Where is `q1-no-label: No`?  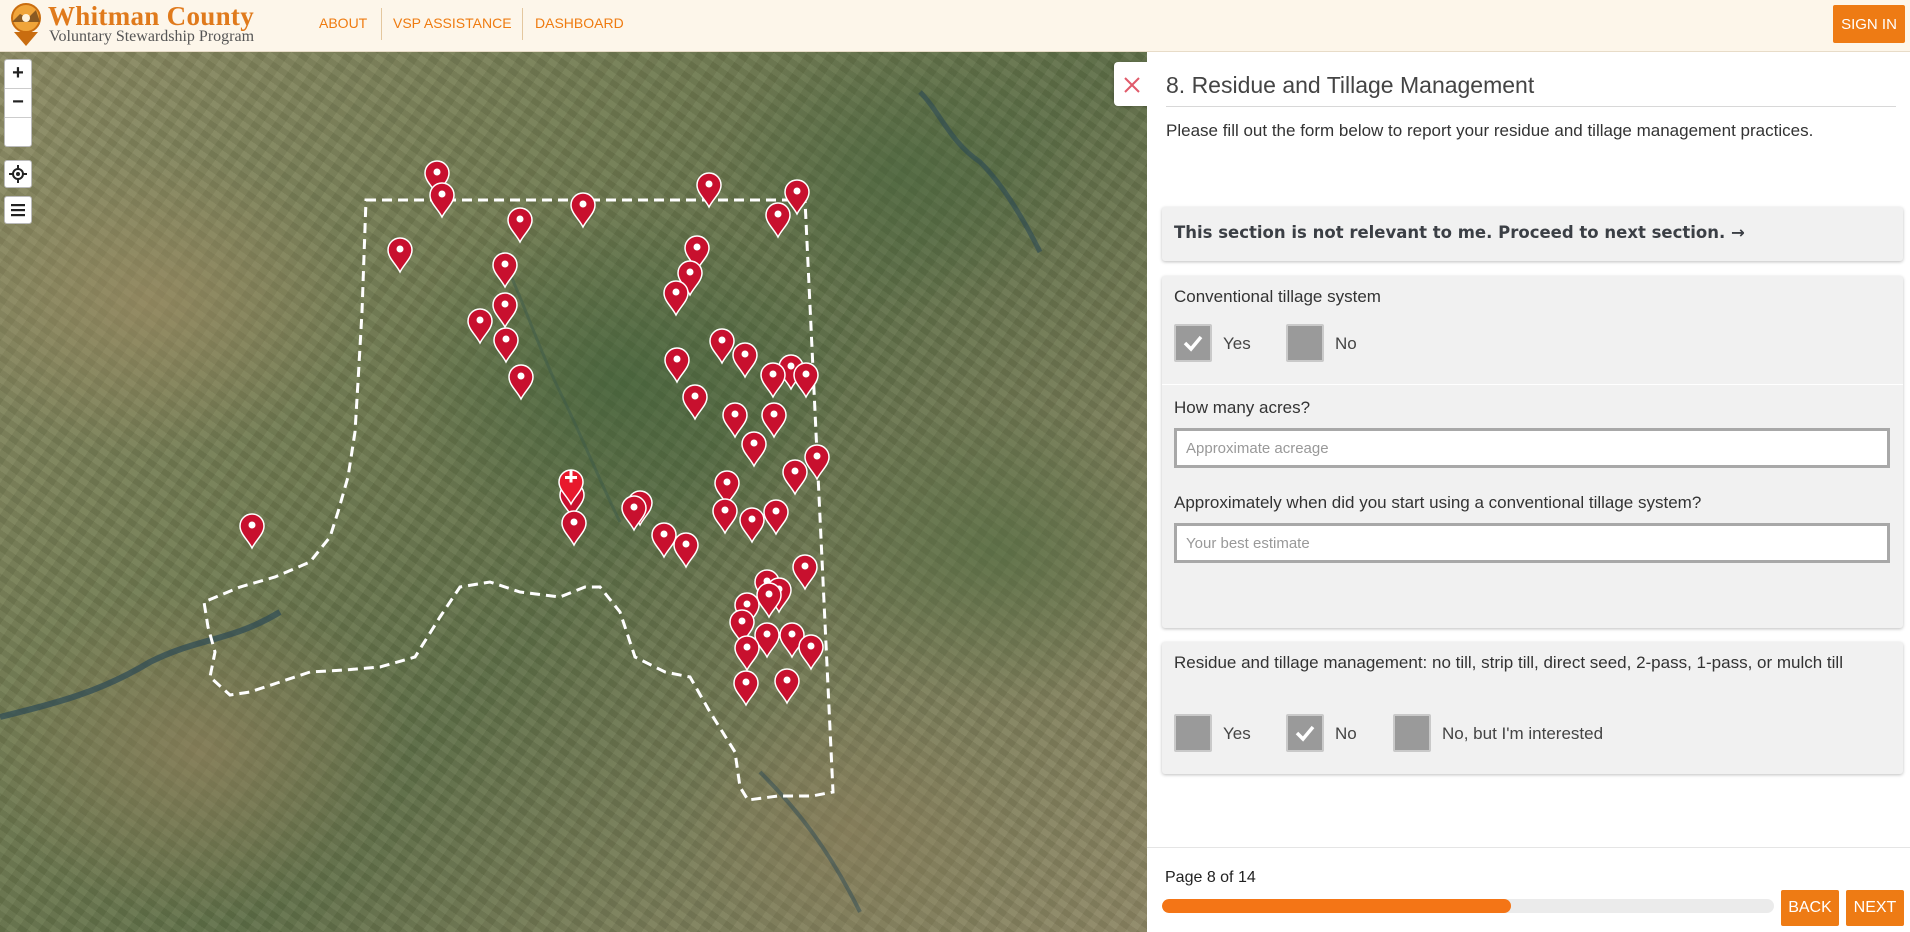
q1-no-label: No is located at coordinates (1346, 343).